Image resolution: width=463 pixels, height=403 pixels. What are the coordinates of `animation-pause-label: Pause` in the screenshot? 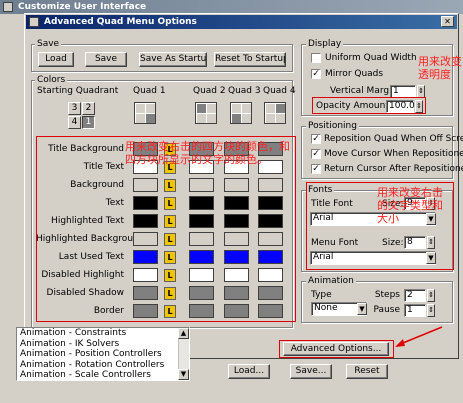 It's located at (386, 310).